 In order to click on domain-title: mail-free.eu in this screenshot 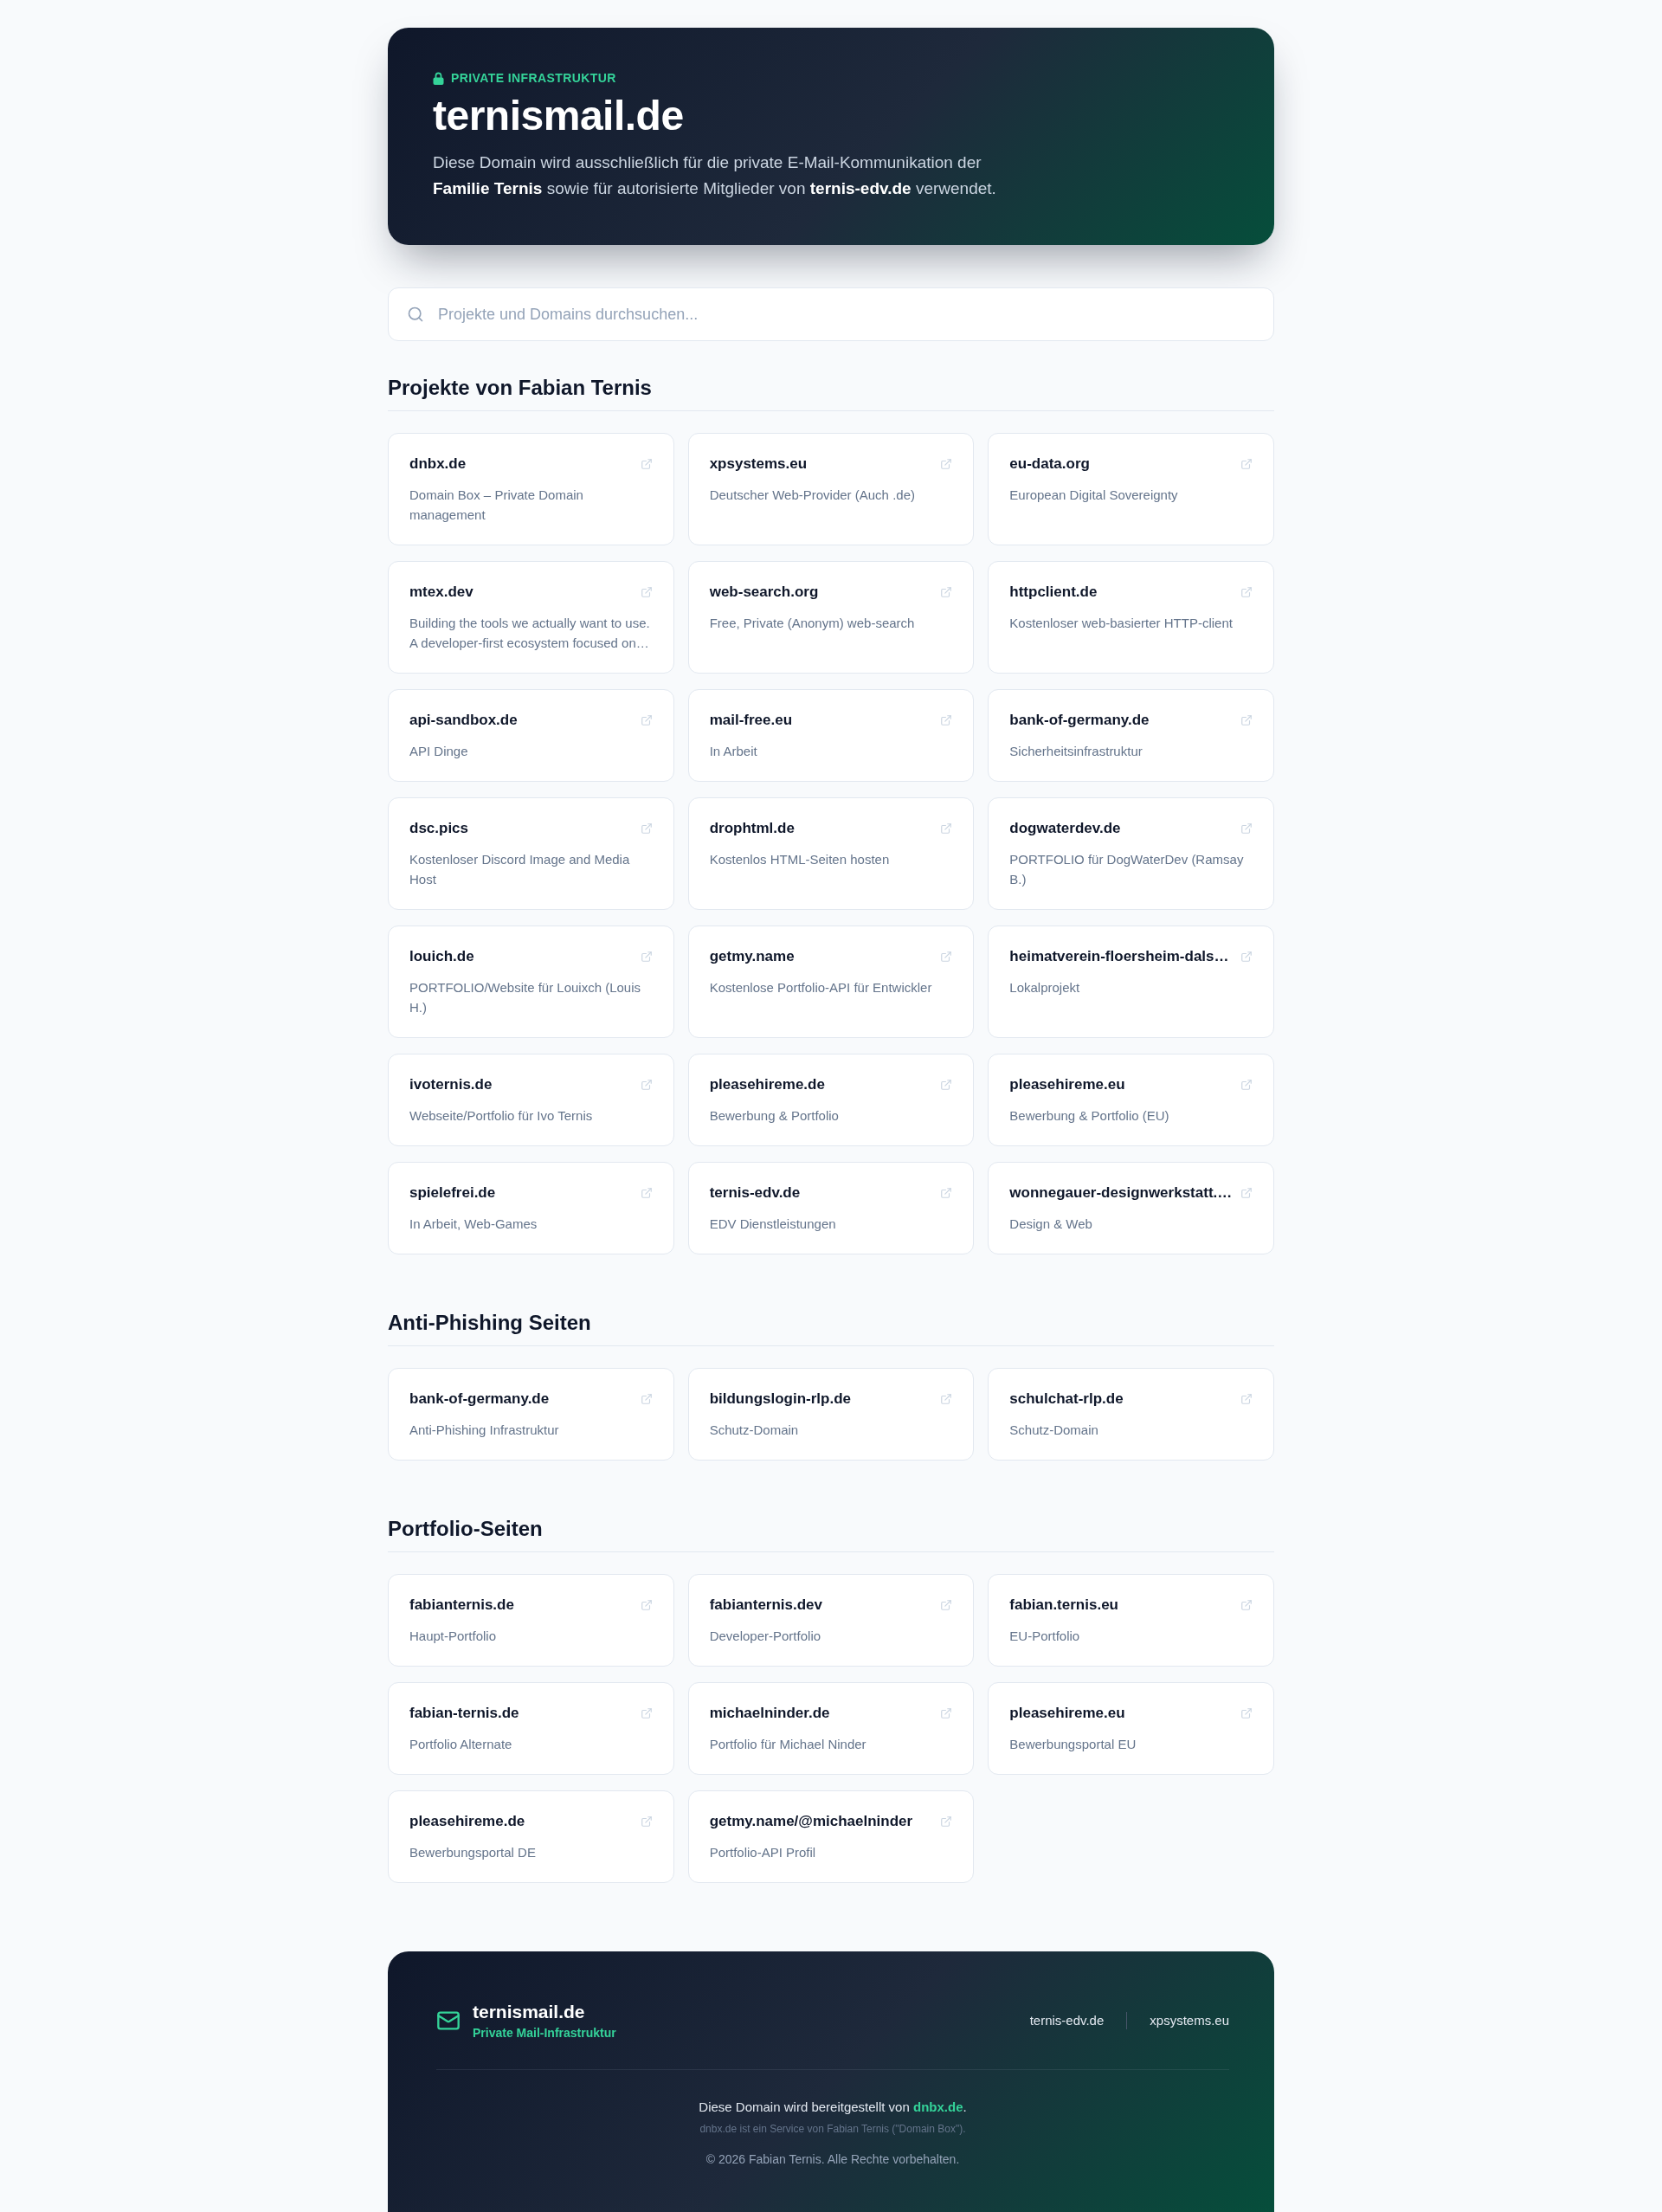, I will do `click(751, 720)`.